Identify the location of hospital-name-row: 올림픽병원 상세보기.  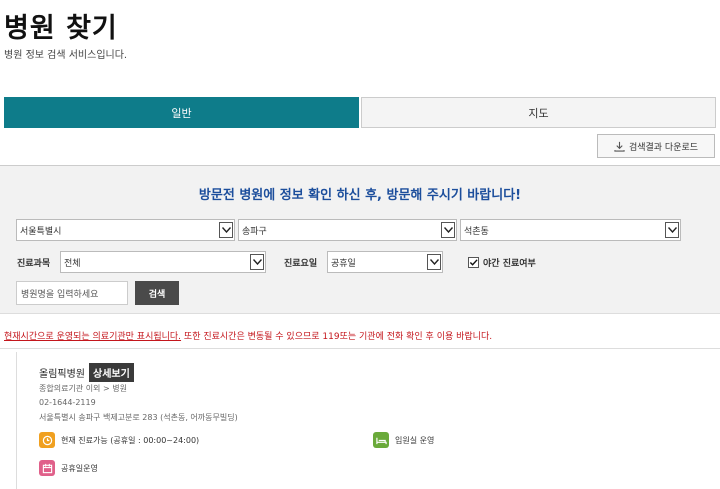
(86, 372).